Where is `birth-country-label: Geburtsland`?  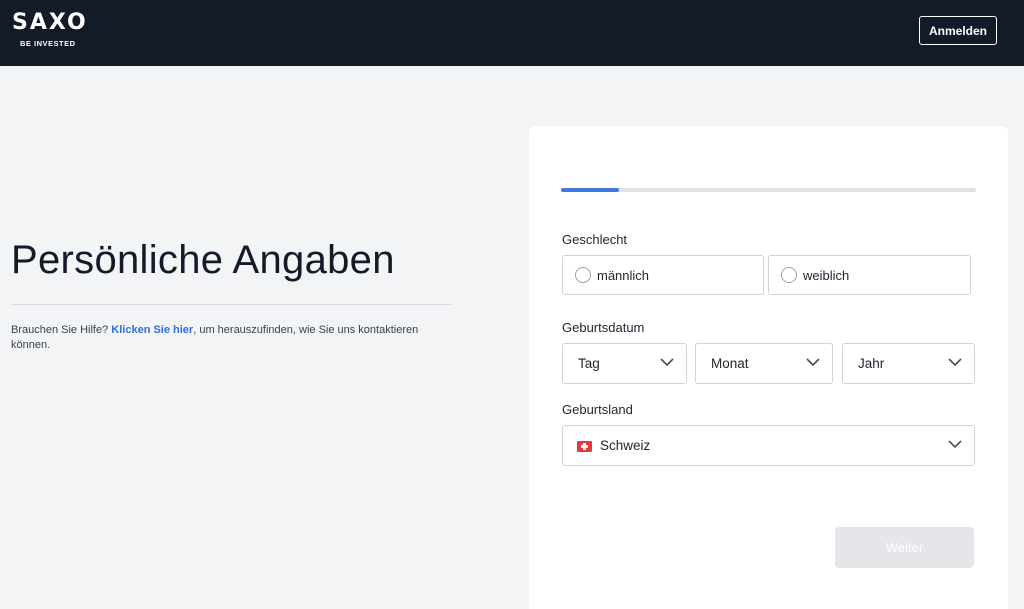
birth-country-label: Geburtsland is located at coordinates (597, 409).